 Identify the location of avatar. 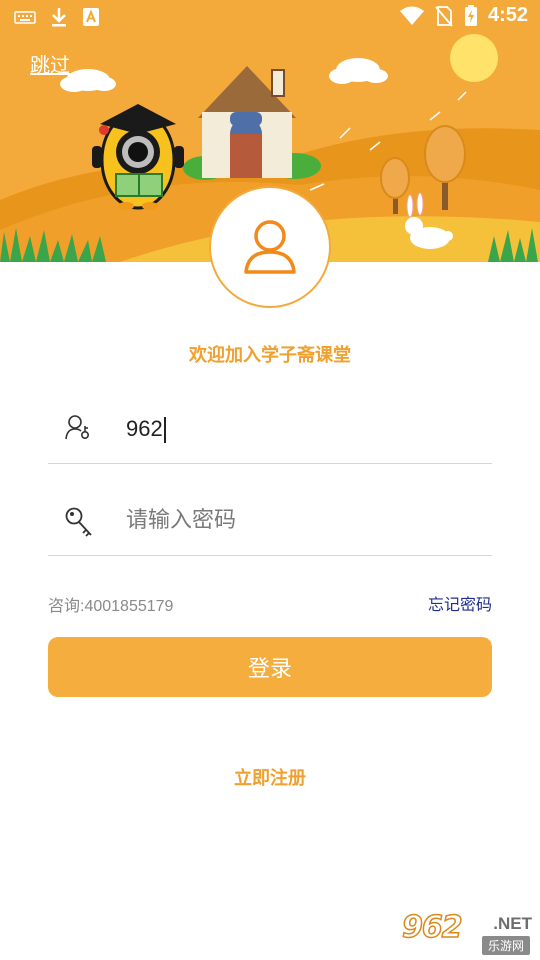
(270, 247).